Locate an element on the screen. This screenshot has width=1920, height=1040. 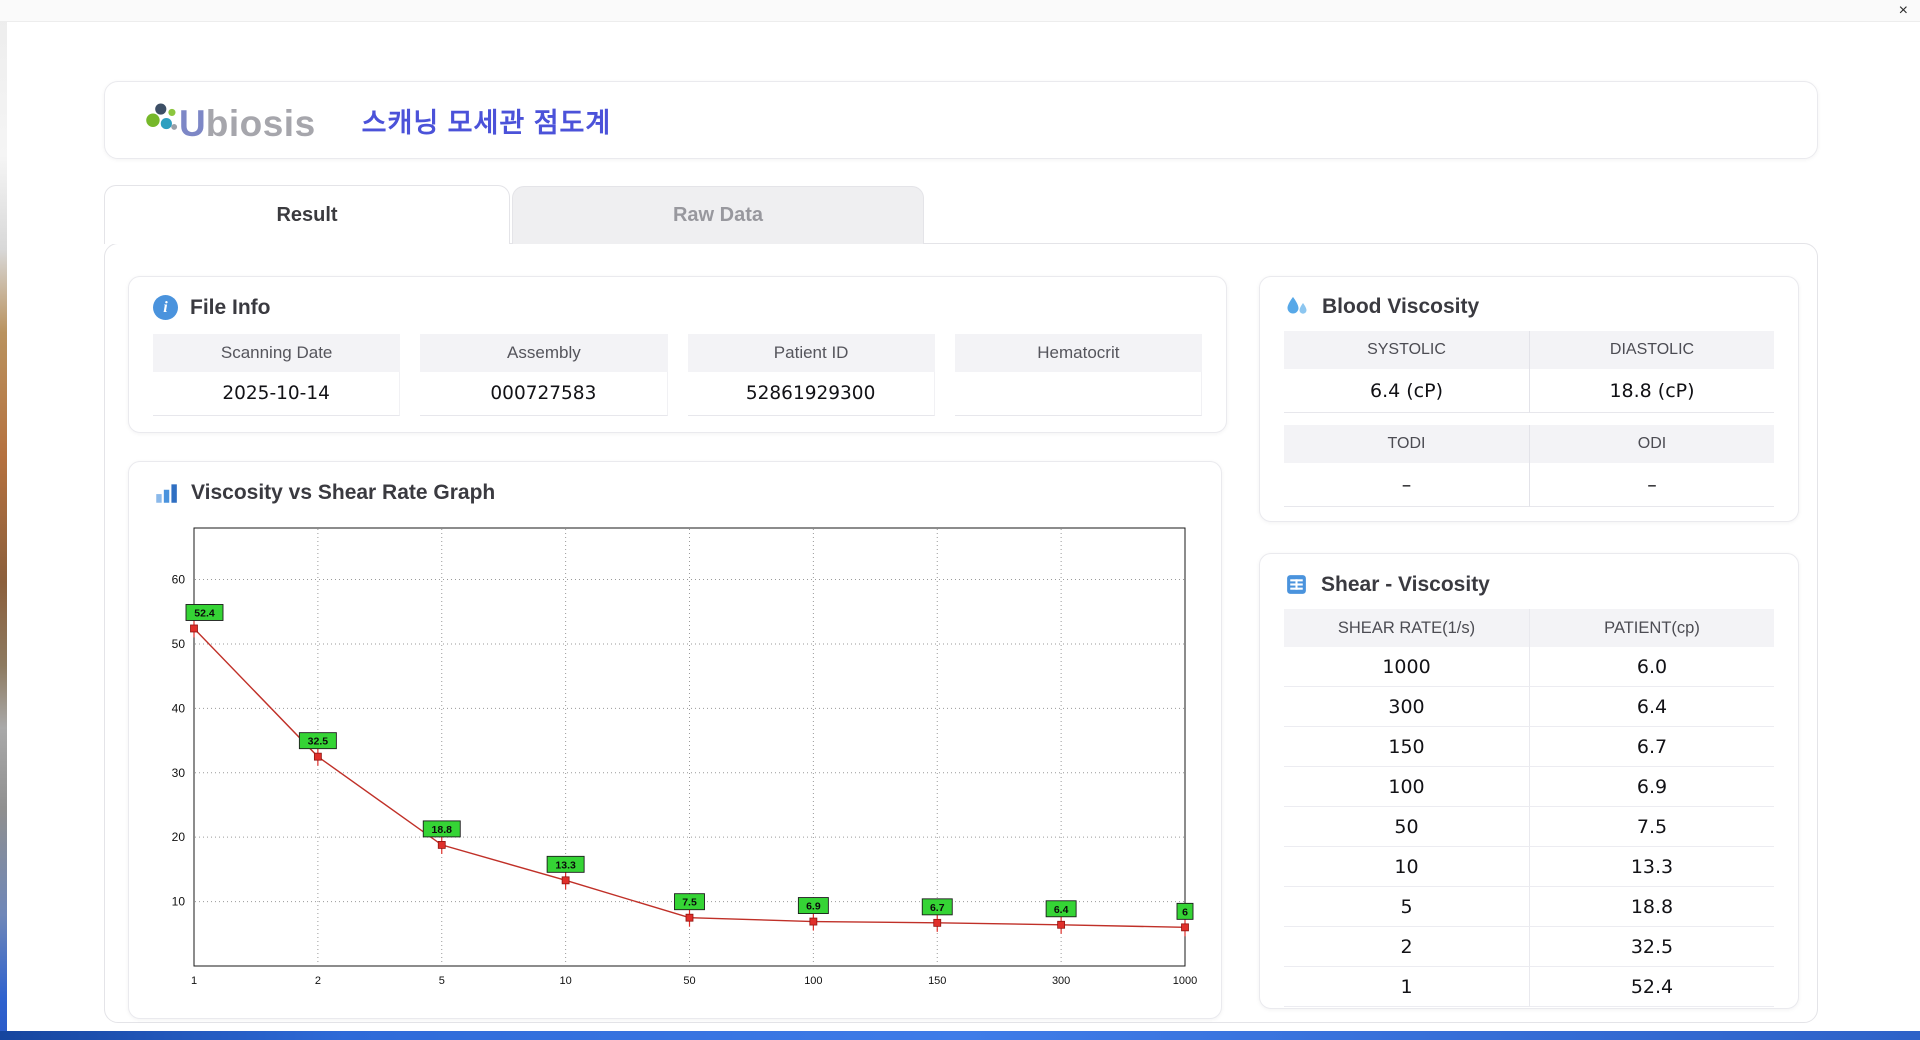
file-info-title: File Info is located at coordinates (230, 307).